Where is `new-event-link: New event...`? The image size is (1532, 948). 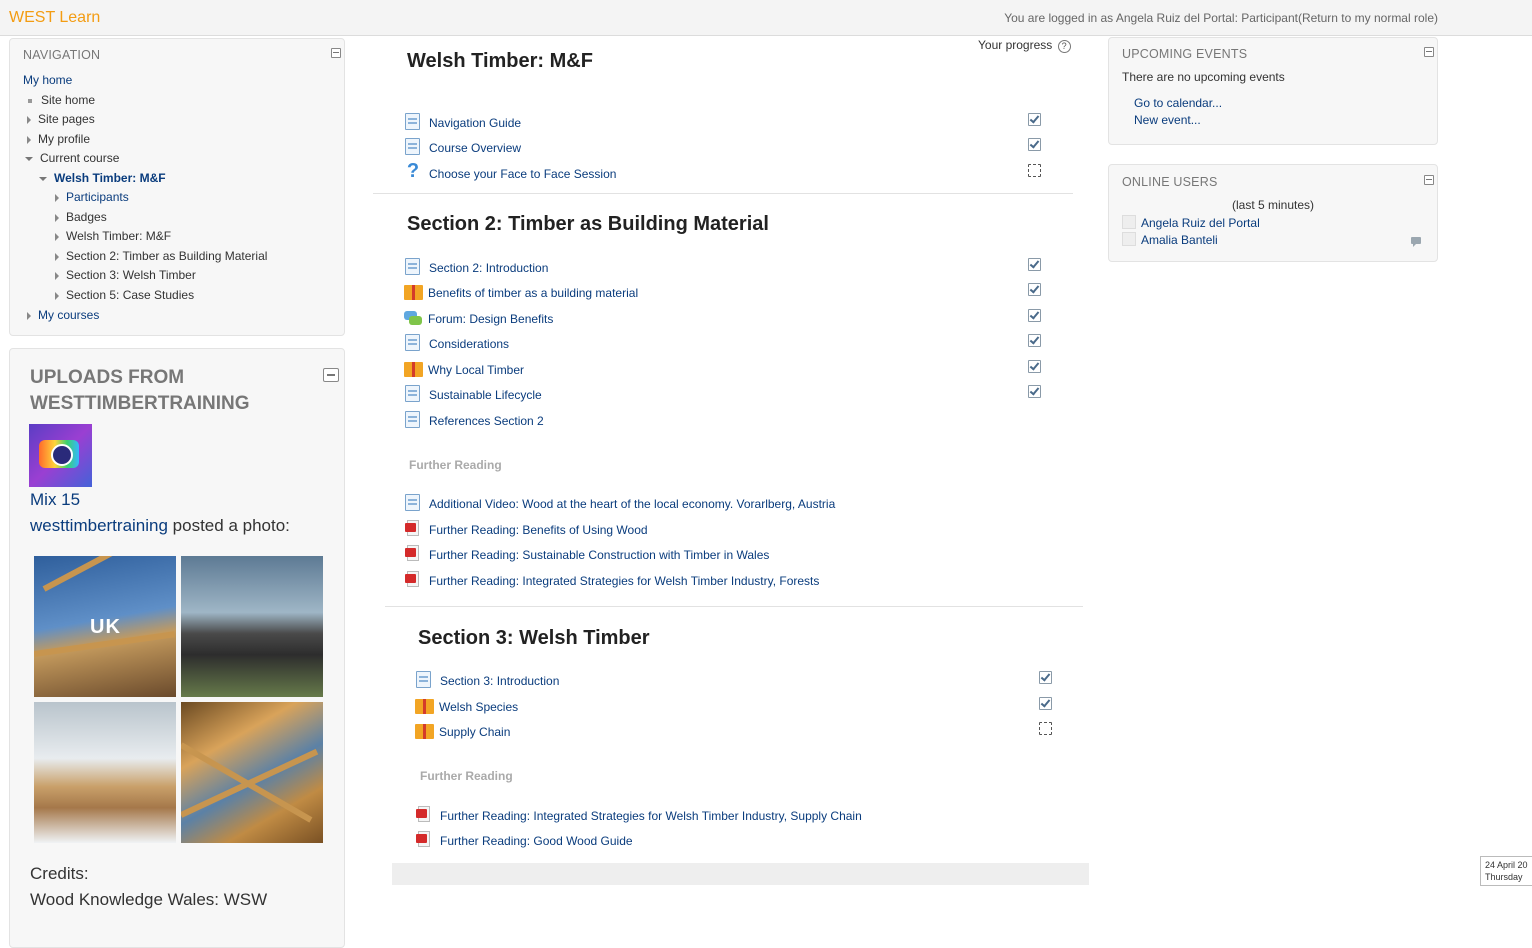 new-event-link: New event... is located at coordinates (1167, 120).